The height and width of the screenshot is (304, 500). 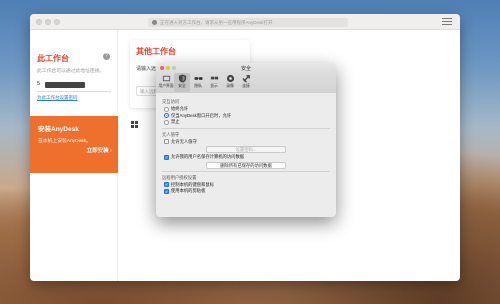 What do you see at coordinates (57, 98) in the screenshot?
I see `set-password-link: 为此工作台设置密码` at bounding box center [57, 98].